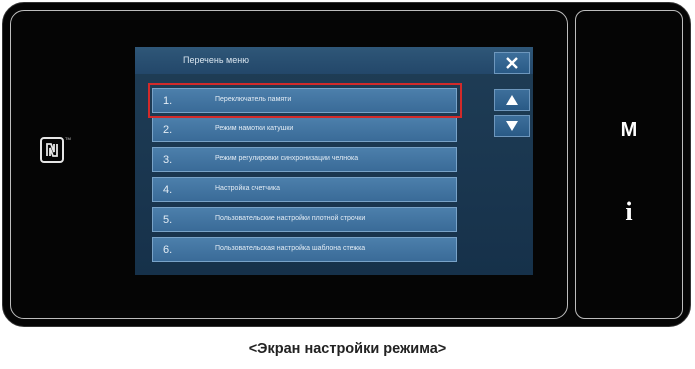 This screenshot has height=369, width=695. I want to click on item-label: Настройка счетчика, so click(248, 188).